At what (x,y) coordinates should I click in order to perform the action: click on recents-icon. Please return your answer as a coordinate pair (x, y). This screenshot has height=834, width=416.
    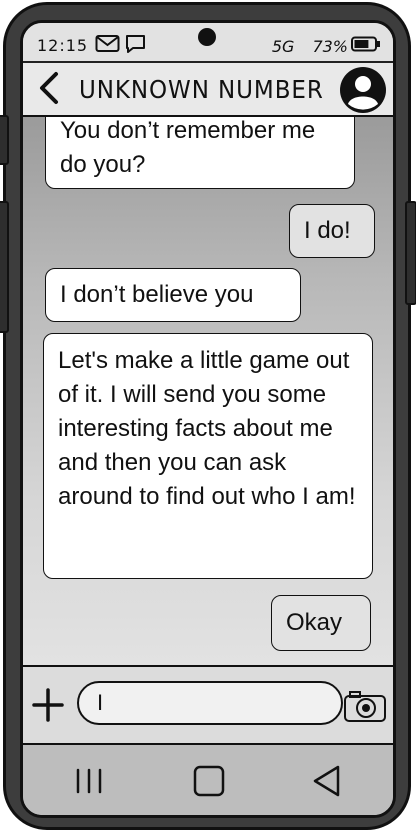
    Looking at the image, I should click on (89, 783).